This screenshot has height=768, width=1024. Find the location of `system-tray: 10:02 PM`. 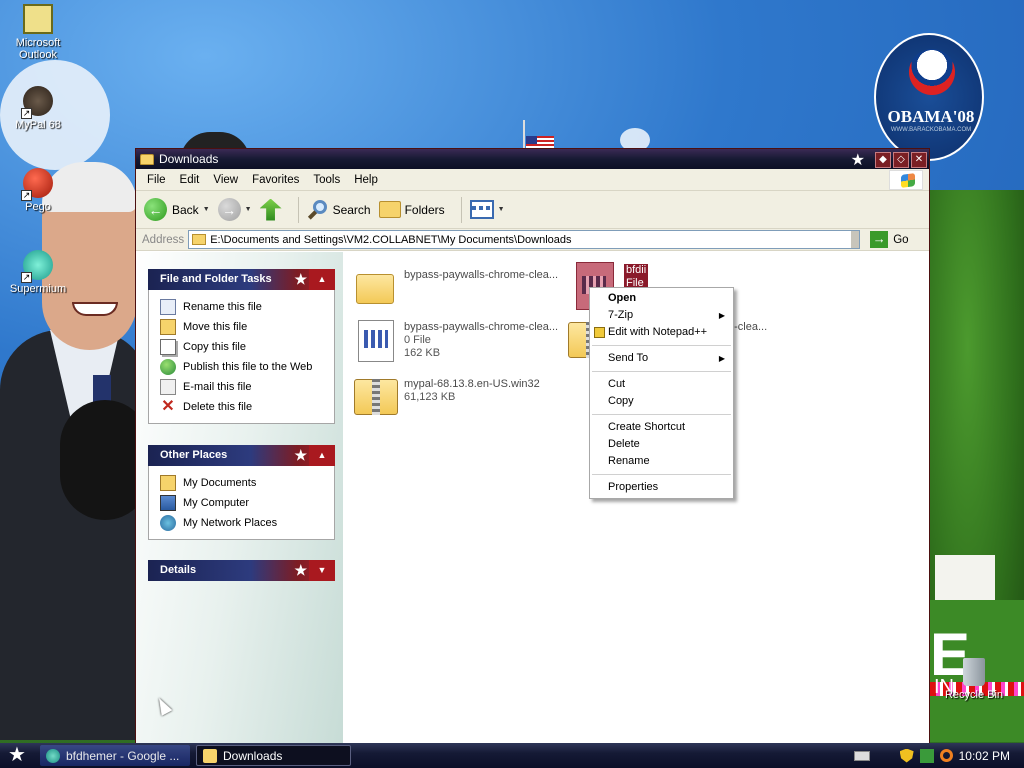

system-tray: 10:02 PM is located at coordinates (938, 755).